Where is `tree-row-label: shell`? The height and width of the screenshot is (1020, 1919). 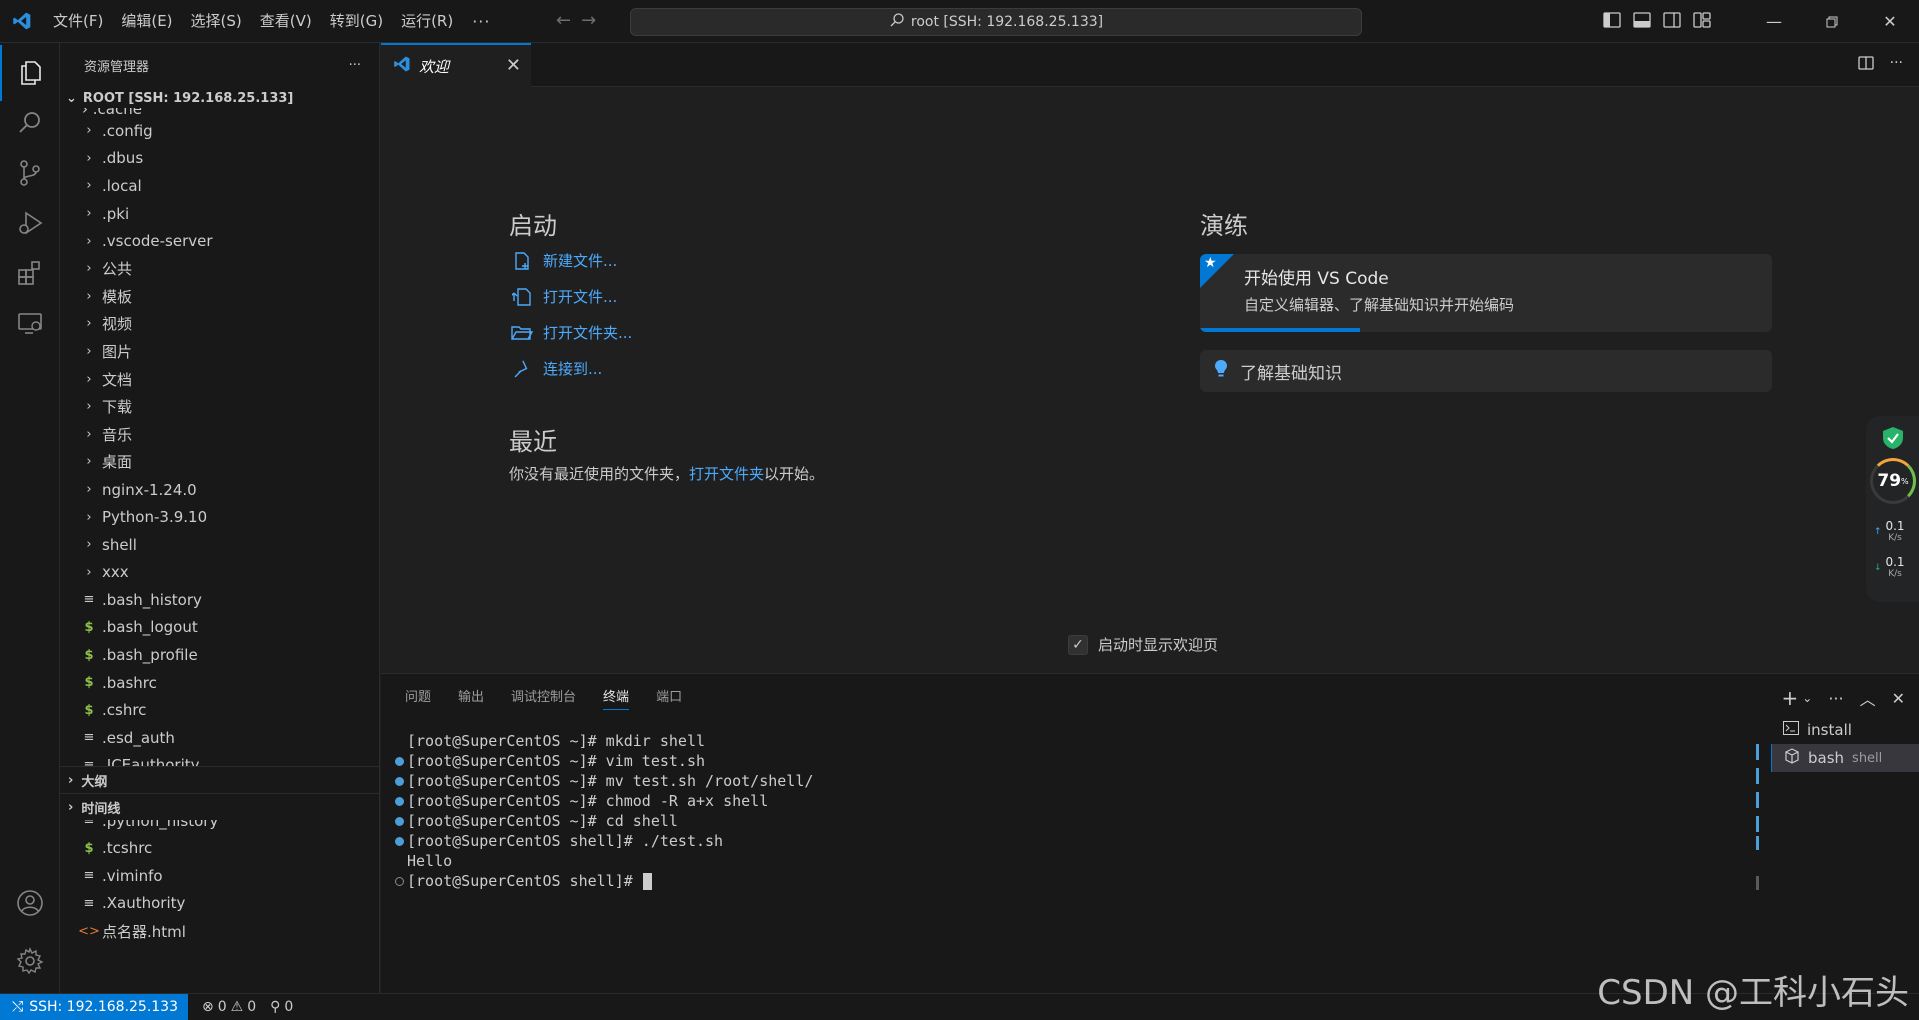
tree-row-label: shell is located at coordinates (119, 544).